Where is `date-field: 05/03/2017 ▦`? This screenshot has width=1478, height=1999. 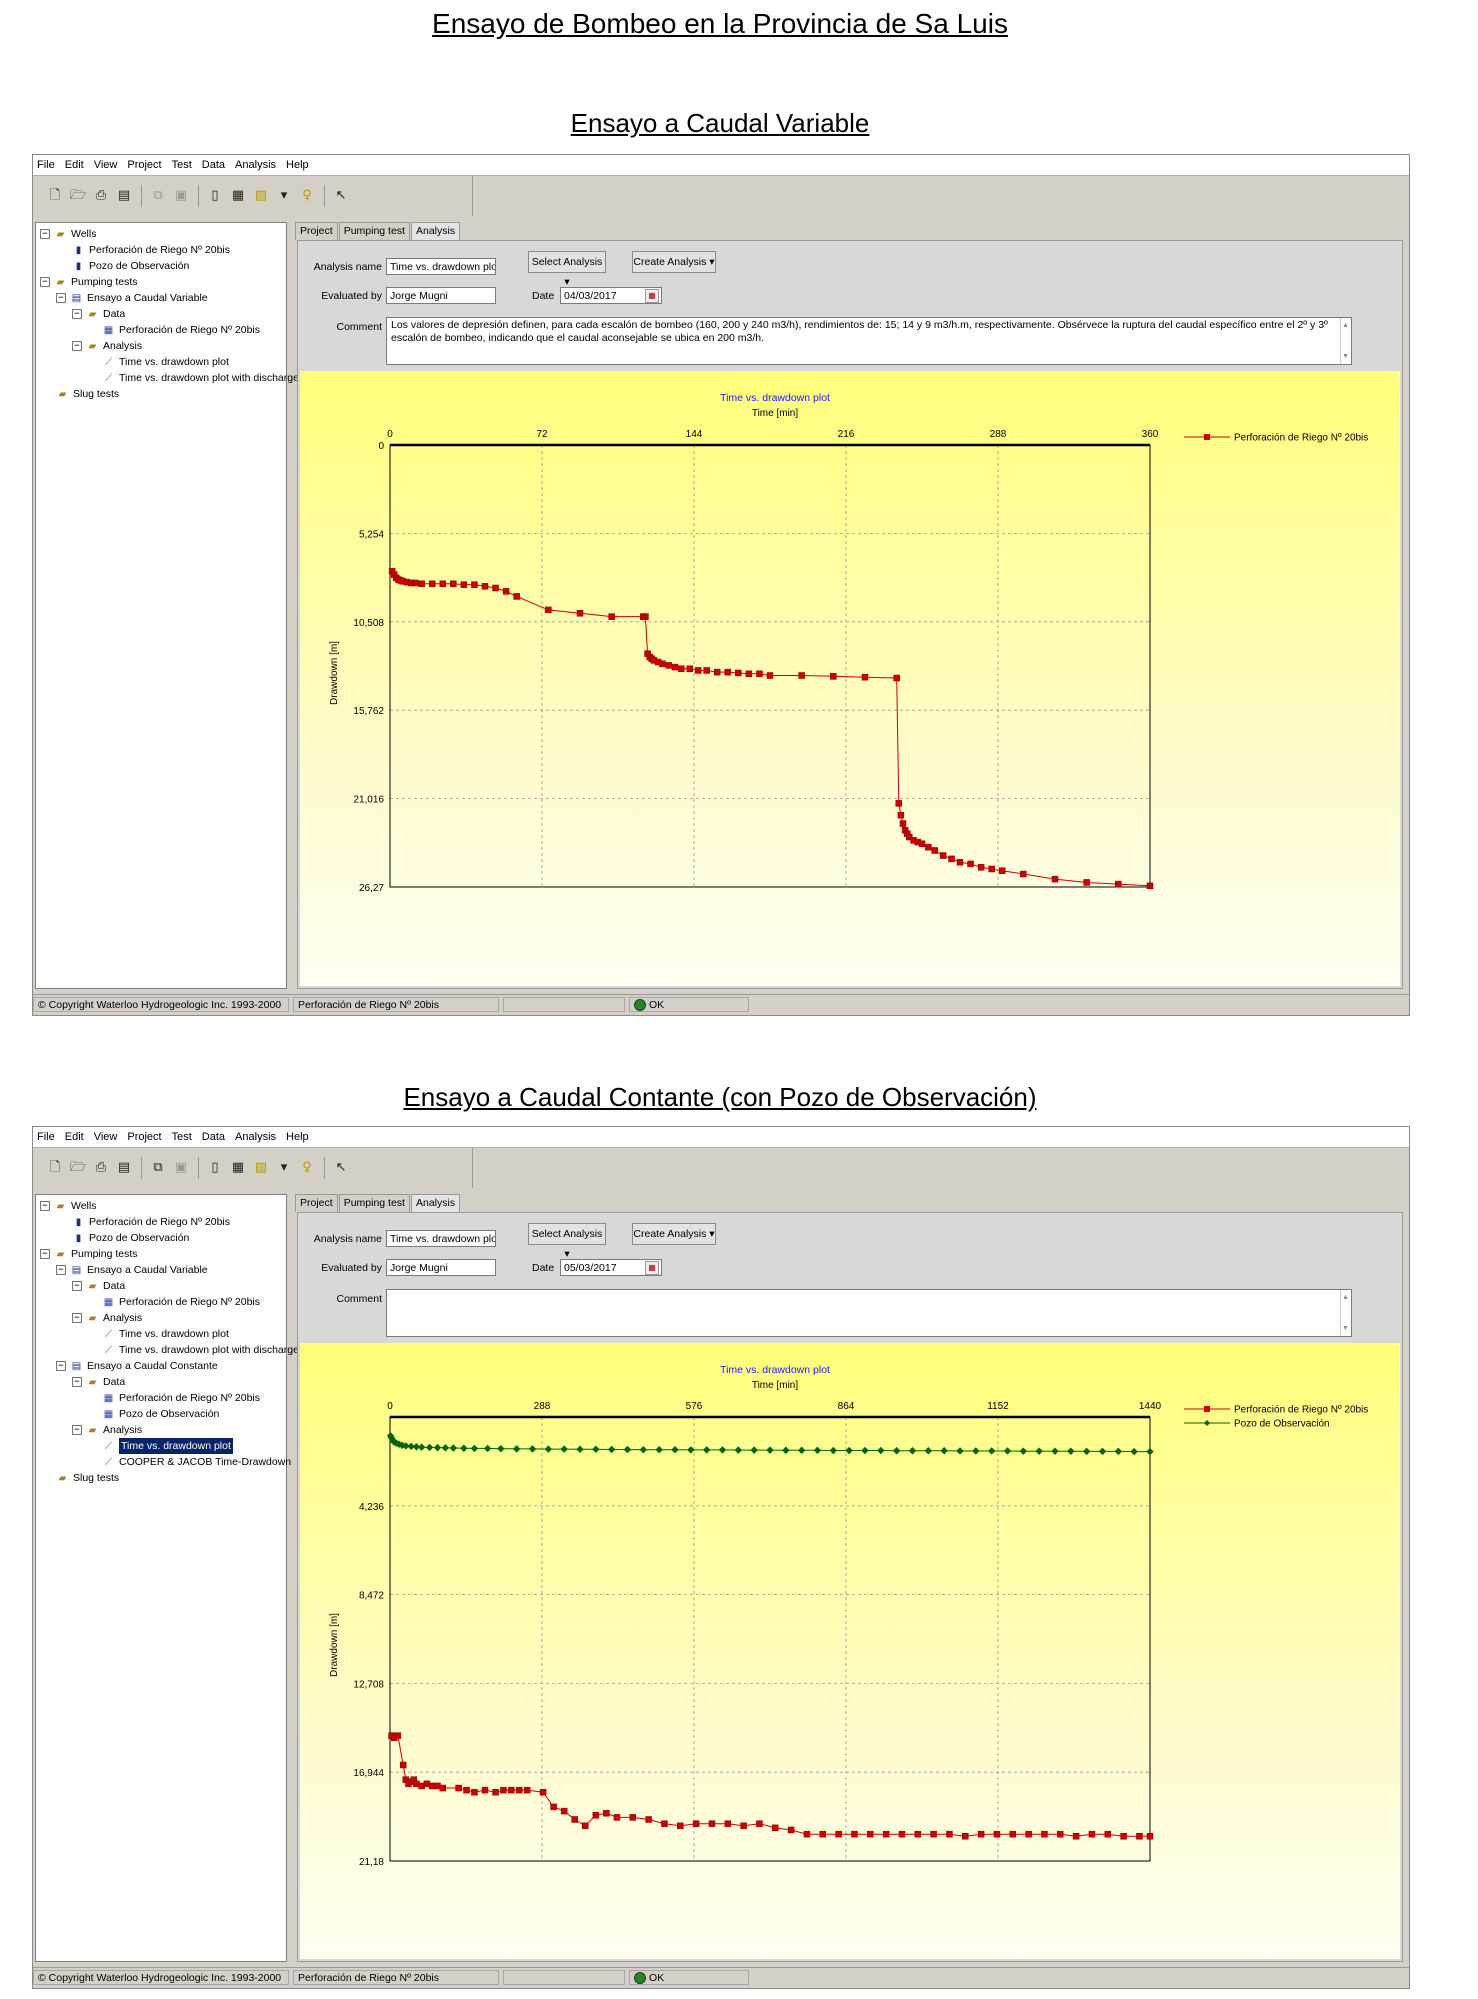
date-field: 05/03/2017 ▦ is located at coordinates (611, 1267).